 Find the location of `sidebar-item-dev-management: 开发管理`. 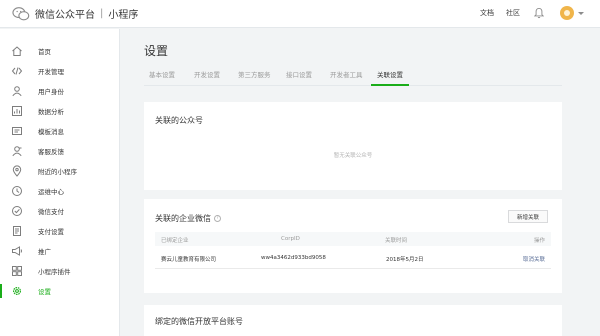

sidebar-item-dev-management: 开发管理 is located at coordinates (60, 71).